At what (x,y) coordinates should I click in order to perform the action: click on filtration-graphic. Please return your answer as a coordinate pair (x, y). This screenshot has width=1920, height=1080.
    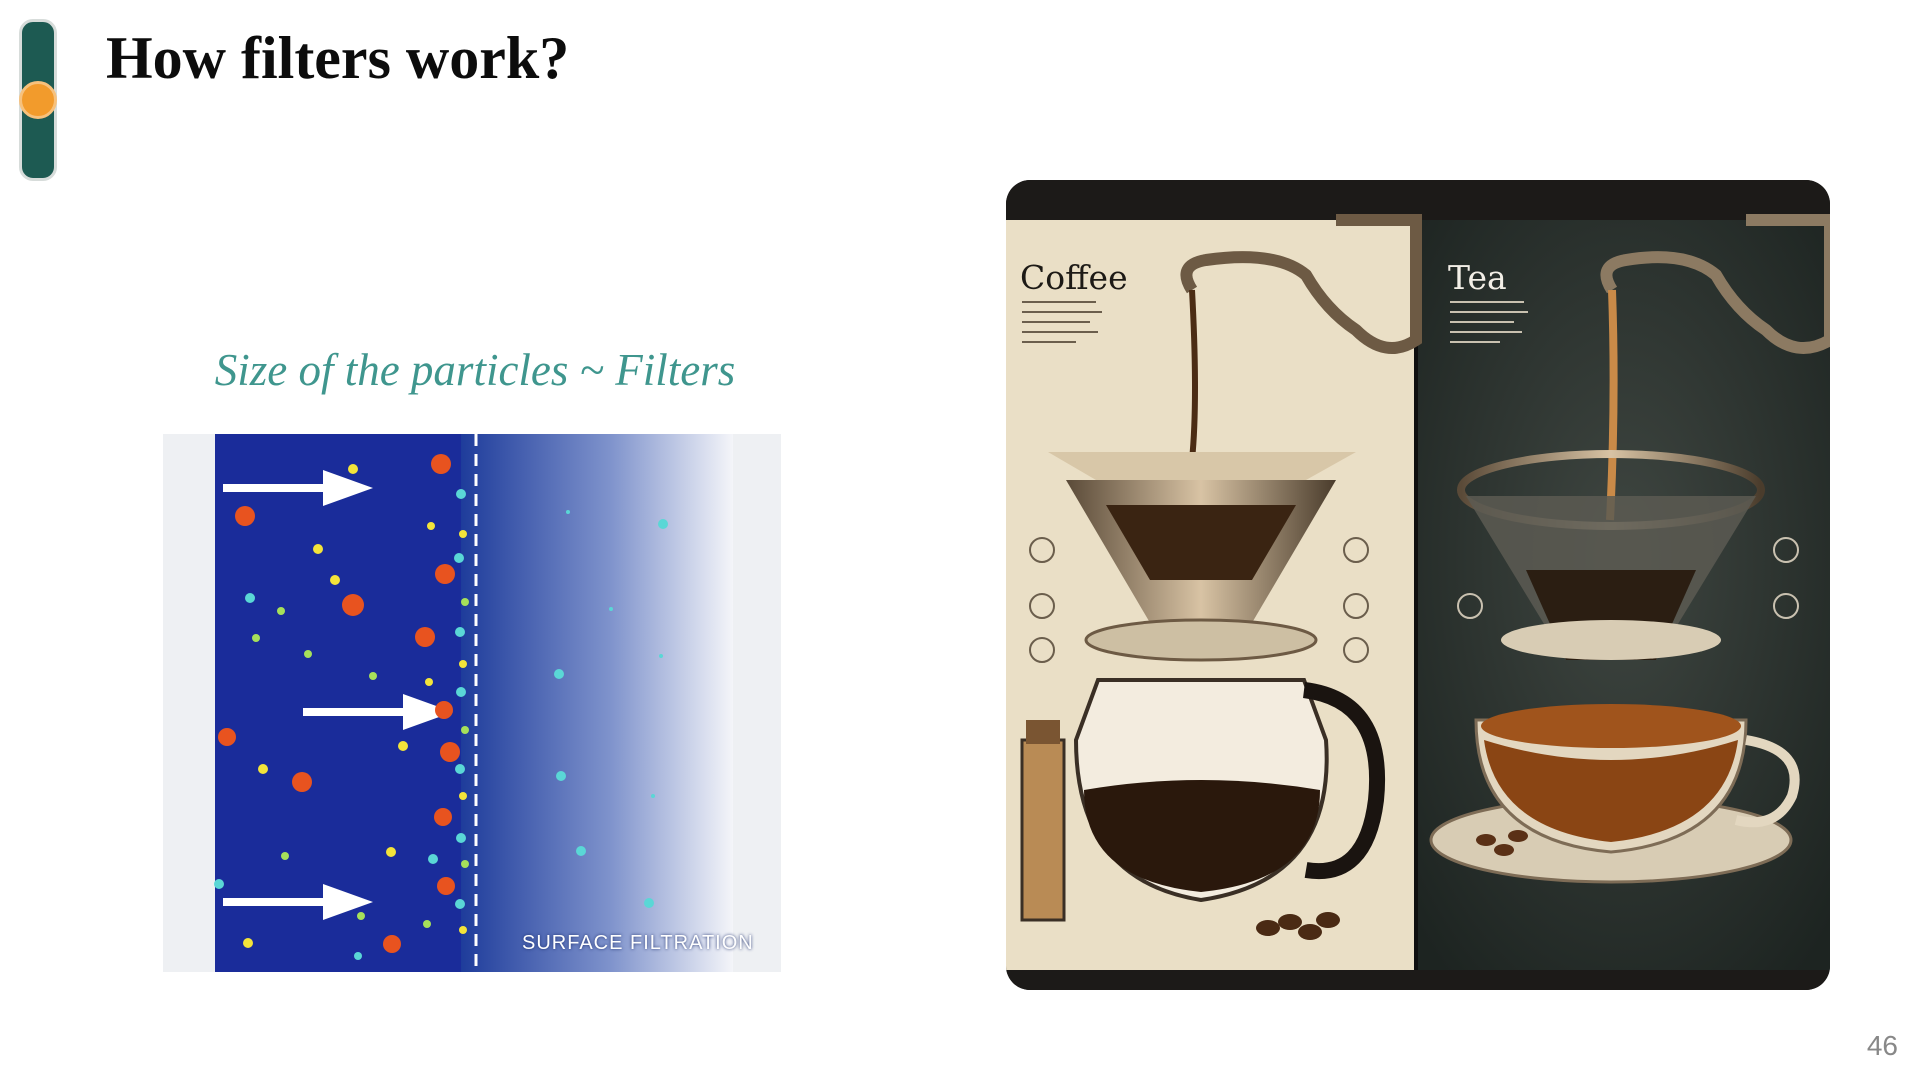
    Looking at the image, I should click on (473, 703).